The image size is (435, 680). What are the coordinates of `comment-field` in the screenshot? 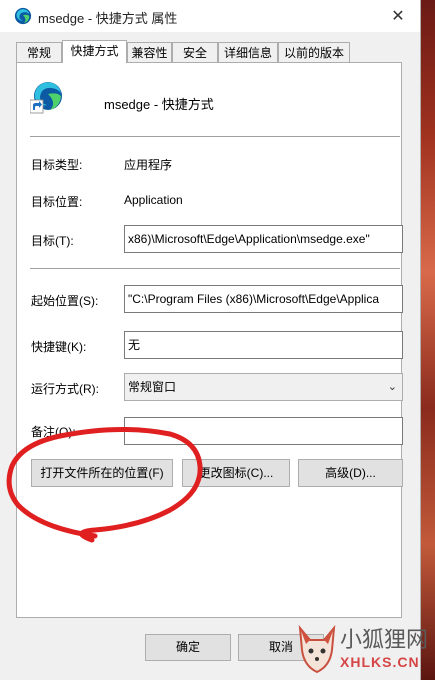 It's located at (263, 431).